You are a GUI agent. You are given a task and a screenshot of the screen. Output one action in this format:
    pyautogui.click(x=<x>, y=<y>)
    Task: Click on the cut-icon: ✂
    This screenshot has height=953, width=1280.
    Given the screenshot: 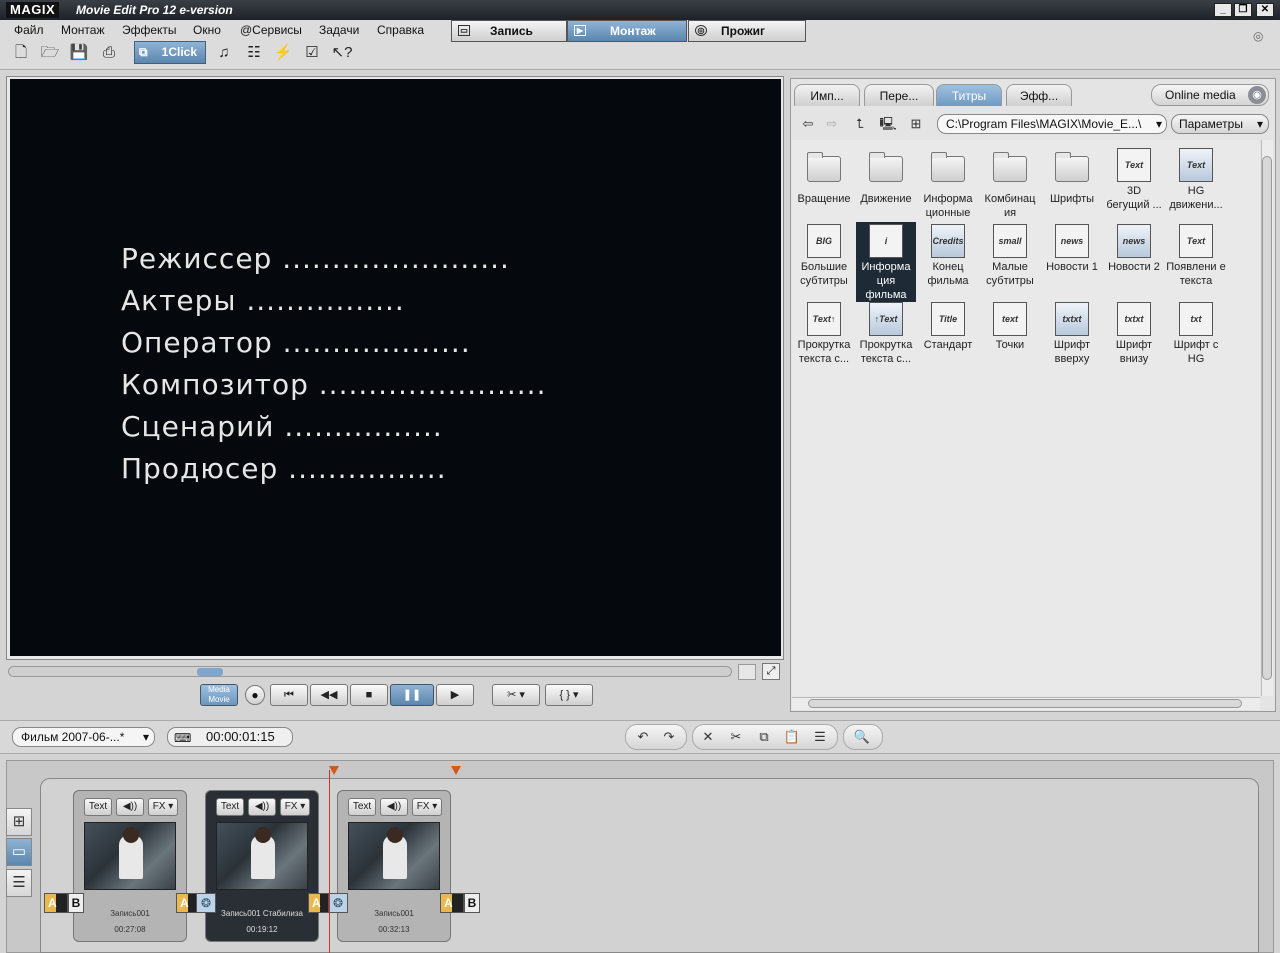 What is the action you would take?
    pyautogui.click(x=736, y=737)
    